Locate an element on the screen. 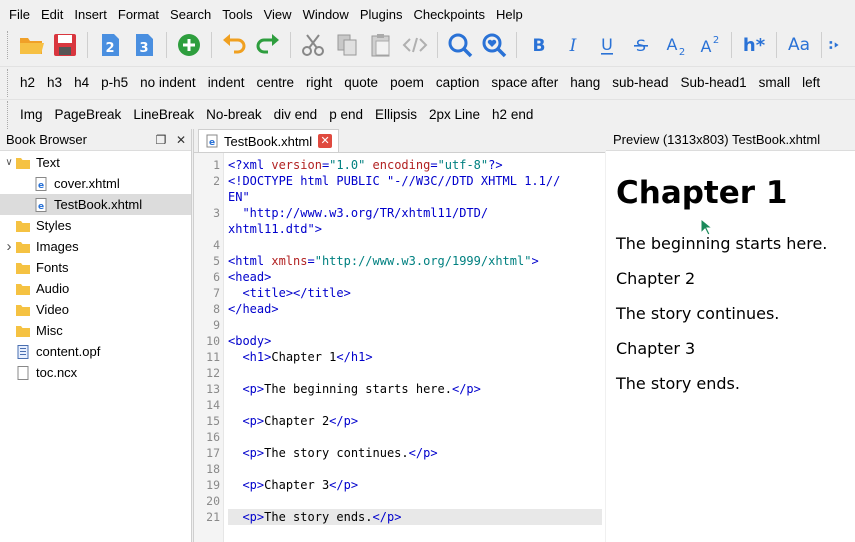 The image size is (855, 542). clip-no-break: No-break is located at coordinates (234, 115).